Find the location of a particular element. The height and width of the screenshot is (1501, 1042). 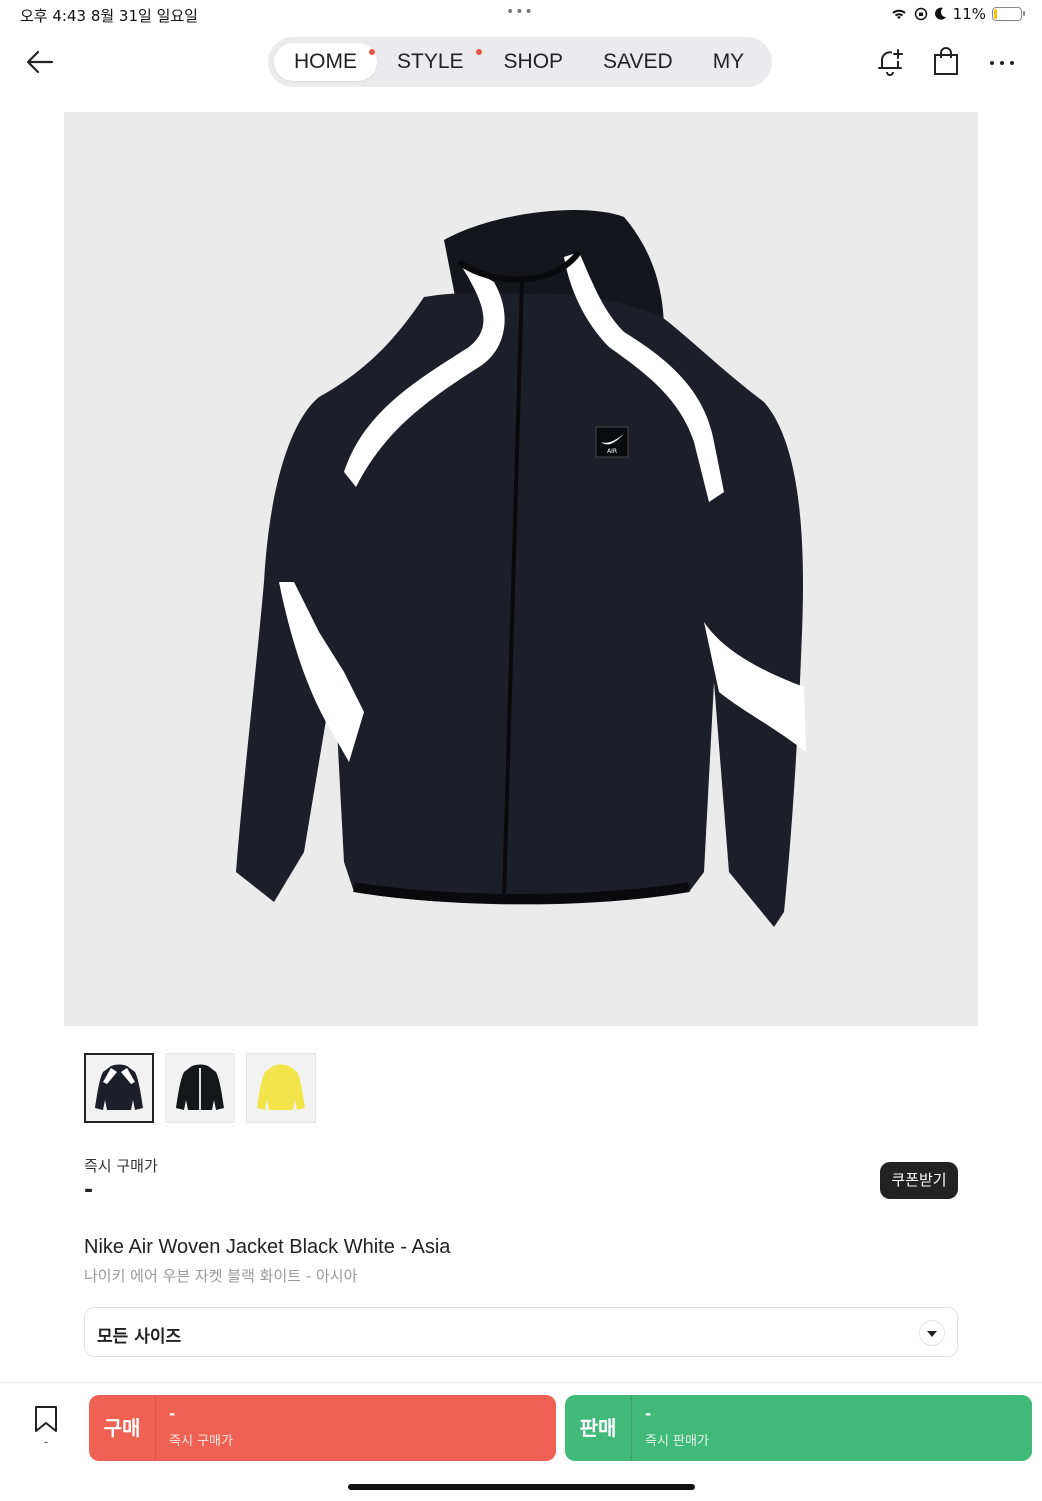

tab-shop: SHOP is located at coordinates (534, 62).